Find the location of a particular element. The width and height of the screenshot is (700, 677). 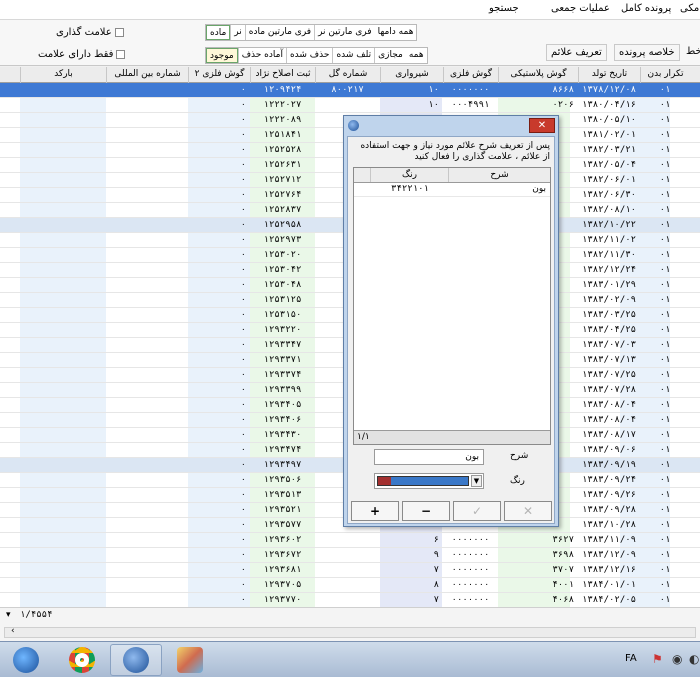

col-metal-tag: گوش فلزی is located at coordinates (470, 75).